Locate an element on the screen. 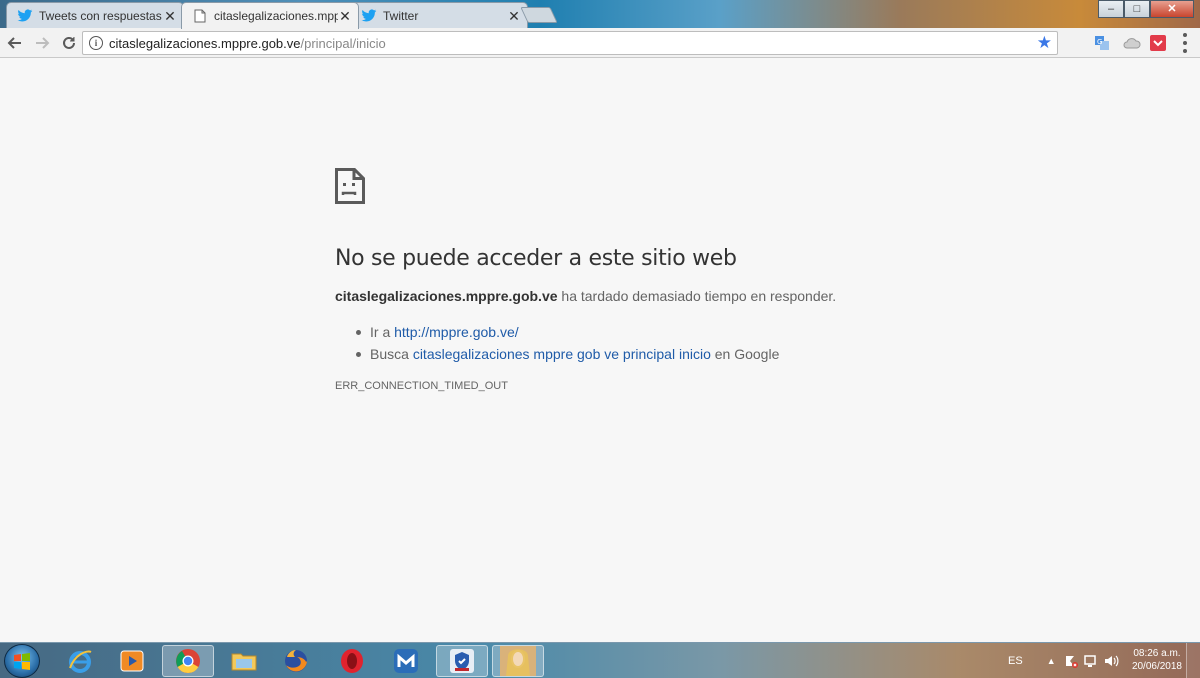 The height and width of the screenshot is (678, 1200). minimize-button: – is located at coordinates (1111, 9).